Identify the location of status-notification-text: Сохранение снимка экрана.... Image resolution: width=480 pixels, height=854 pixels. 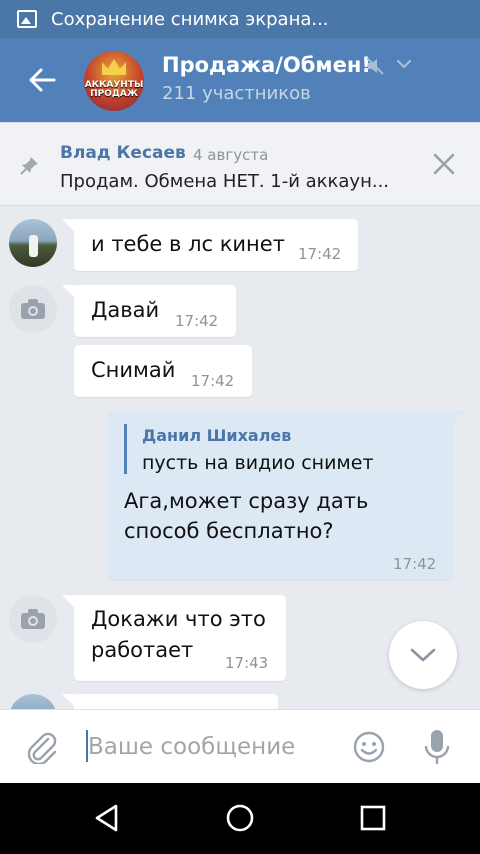
(190, 19).